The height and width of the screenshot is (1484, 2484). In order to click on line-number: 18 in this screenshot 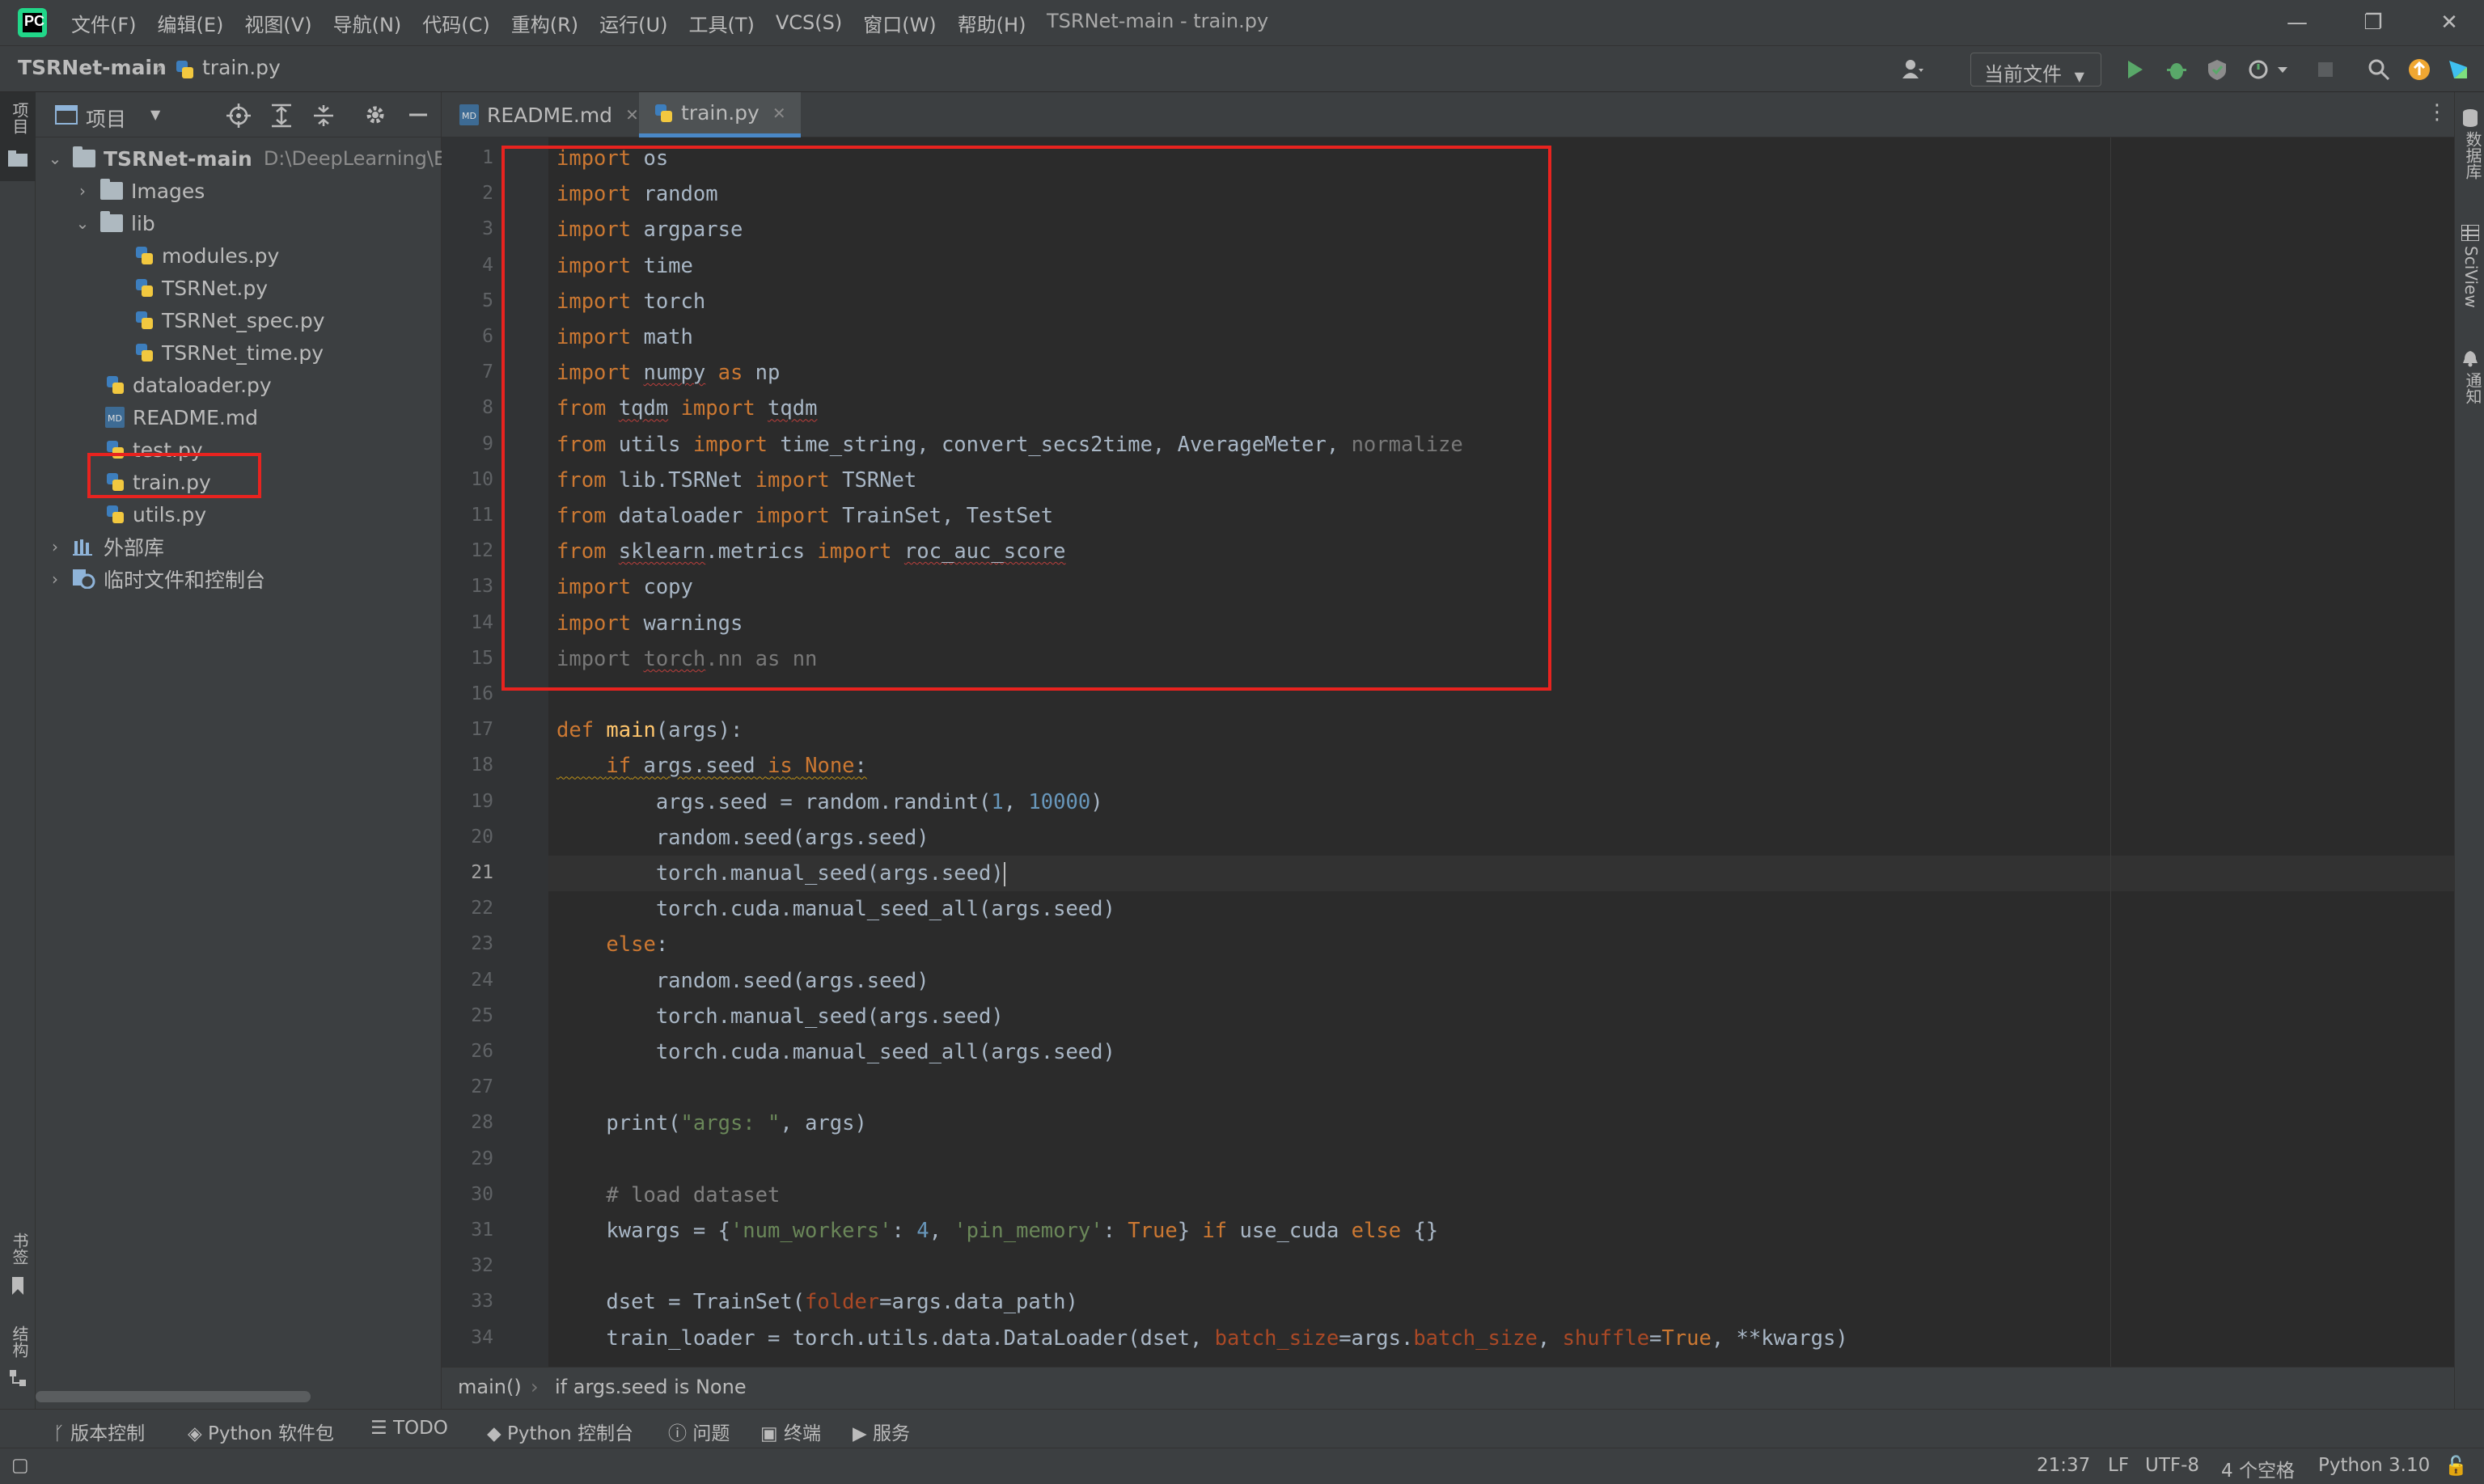, I will do `click(469, 765)`.